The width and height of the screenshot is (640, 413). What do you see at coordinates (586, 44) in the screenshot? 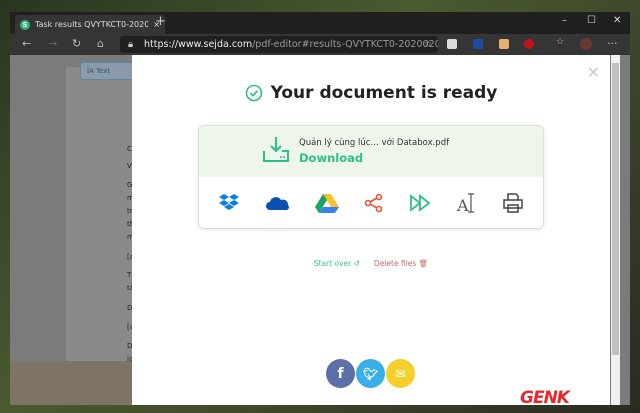
I see `avatar` at bounding box center [586, 44].